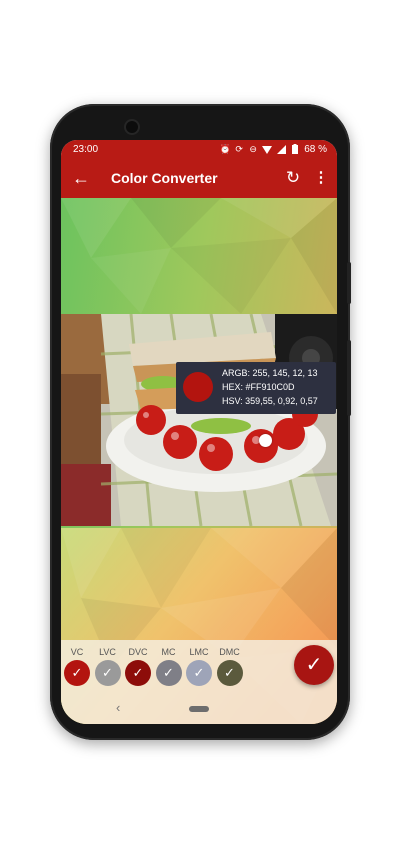  What do you see at coordinates (349, 378) in the screenshot?
I see `volume-button` at bounding box center [349, 378].